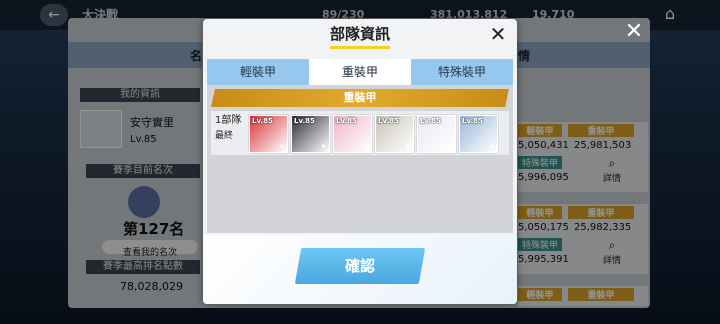  Describe the element at coordinates (359, 266) in the screenshot. I see `confirm-label: 確認` at that location.